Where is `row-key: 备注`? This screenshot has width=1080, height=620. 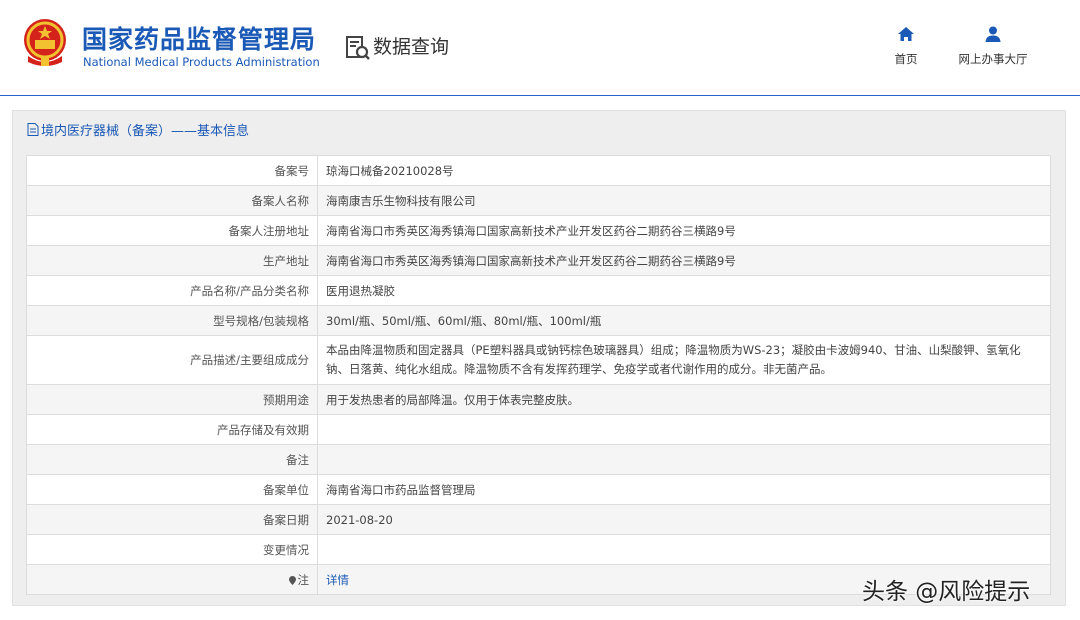 row-key: 备注 is located at coordinates (172, 459).